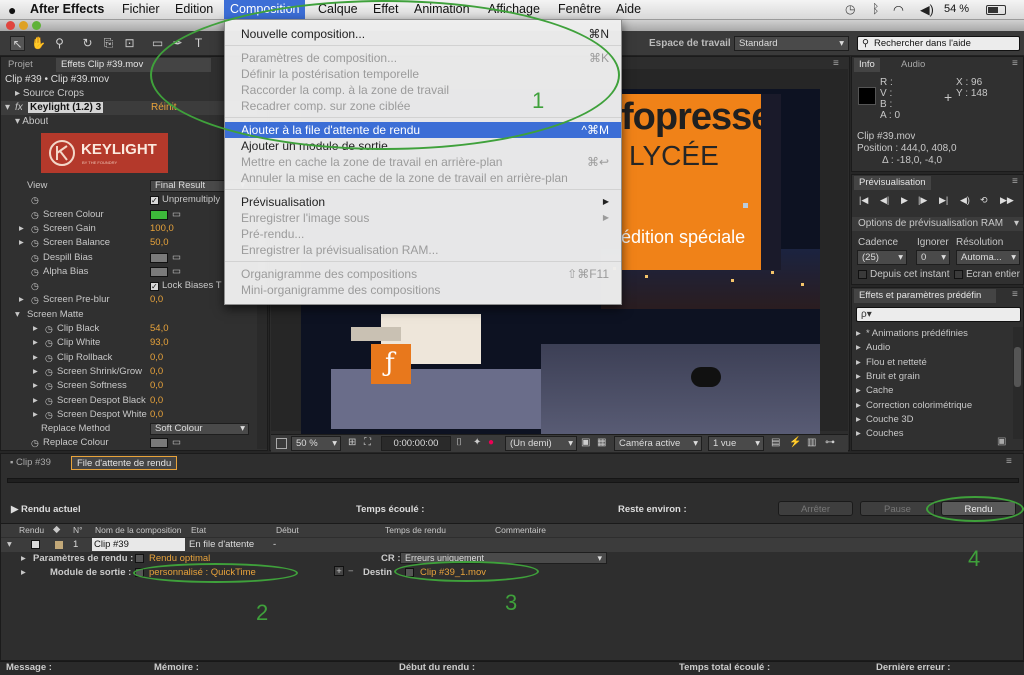  Describe the element at coordinates (17, 315) in the screenshot. I see `disclosure-triangle-icon: ▾` at that location.